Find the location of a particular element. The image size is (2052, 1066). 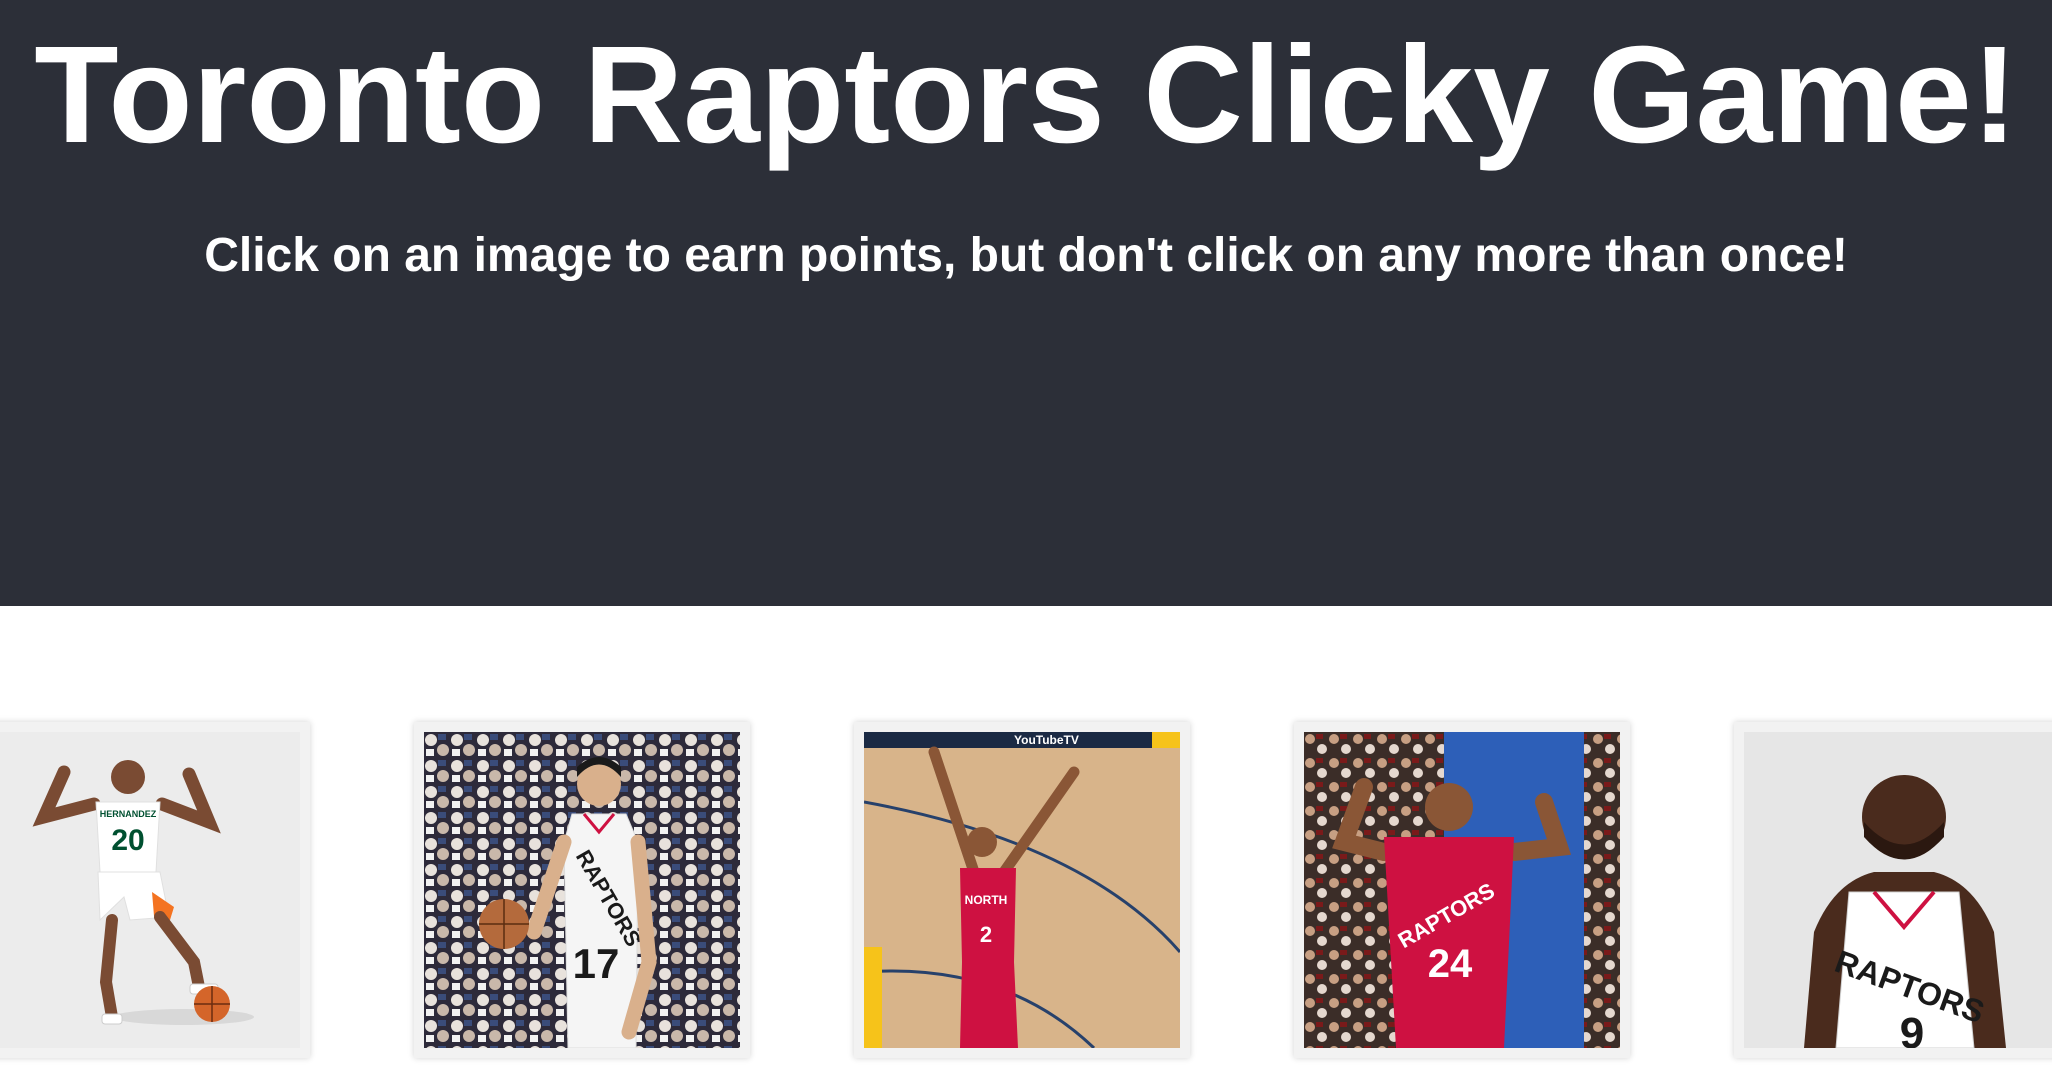

player-card-24: RAPTORS 24 is located at coordinates (1462, 890).